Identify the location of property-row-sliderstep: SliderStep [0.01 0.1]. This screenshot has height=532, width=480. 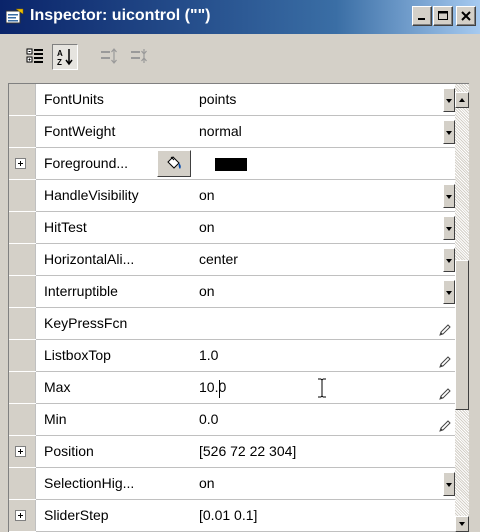
(232, 516).